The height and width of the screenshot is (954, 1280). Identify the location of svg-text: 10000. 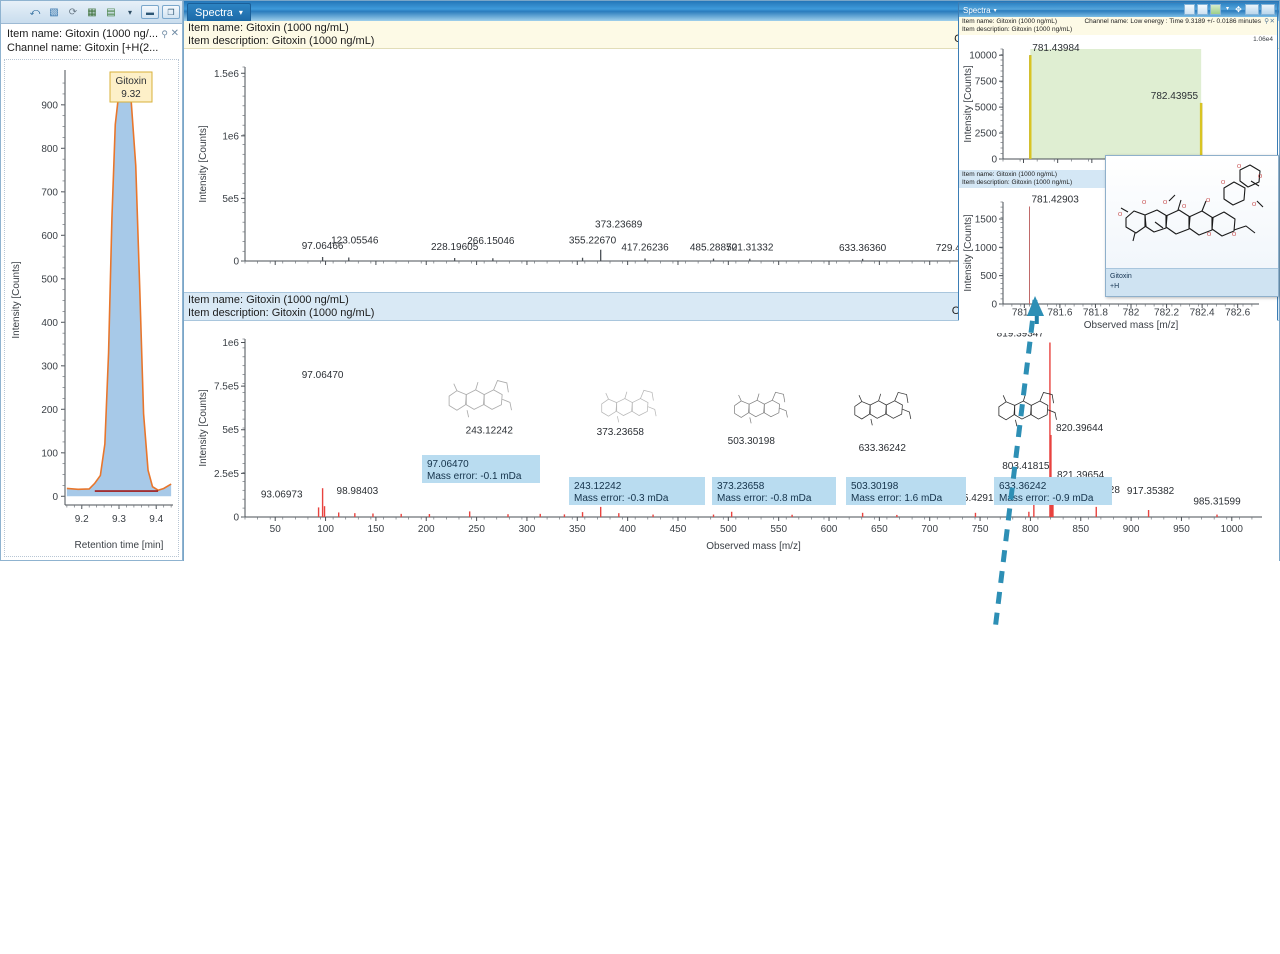
(983, 56).